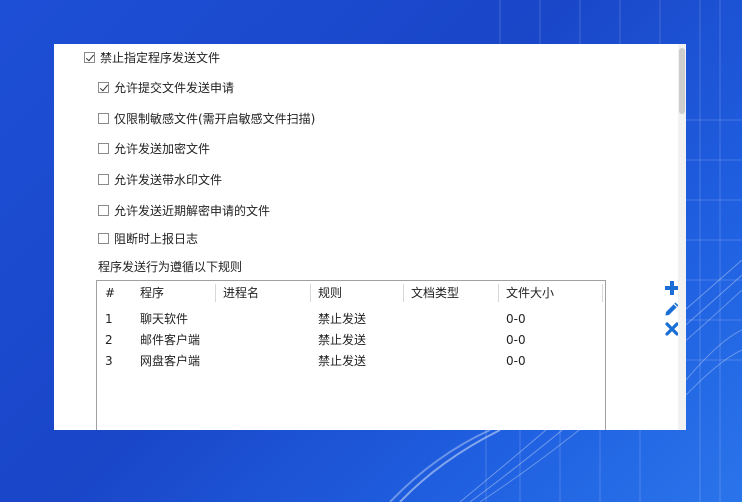 The height and width of the screenshot is (502, 742). Describe the element at coordinates (192, 210) in the screenshot. I see `option-label: 允许发送近期解密申请的文件` at that location.